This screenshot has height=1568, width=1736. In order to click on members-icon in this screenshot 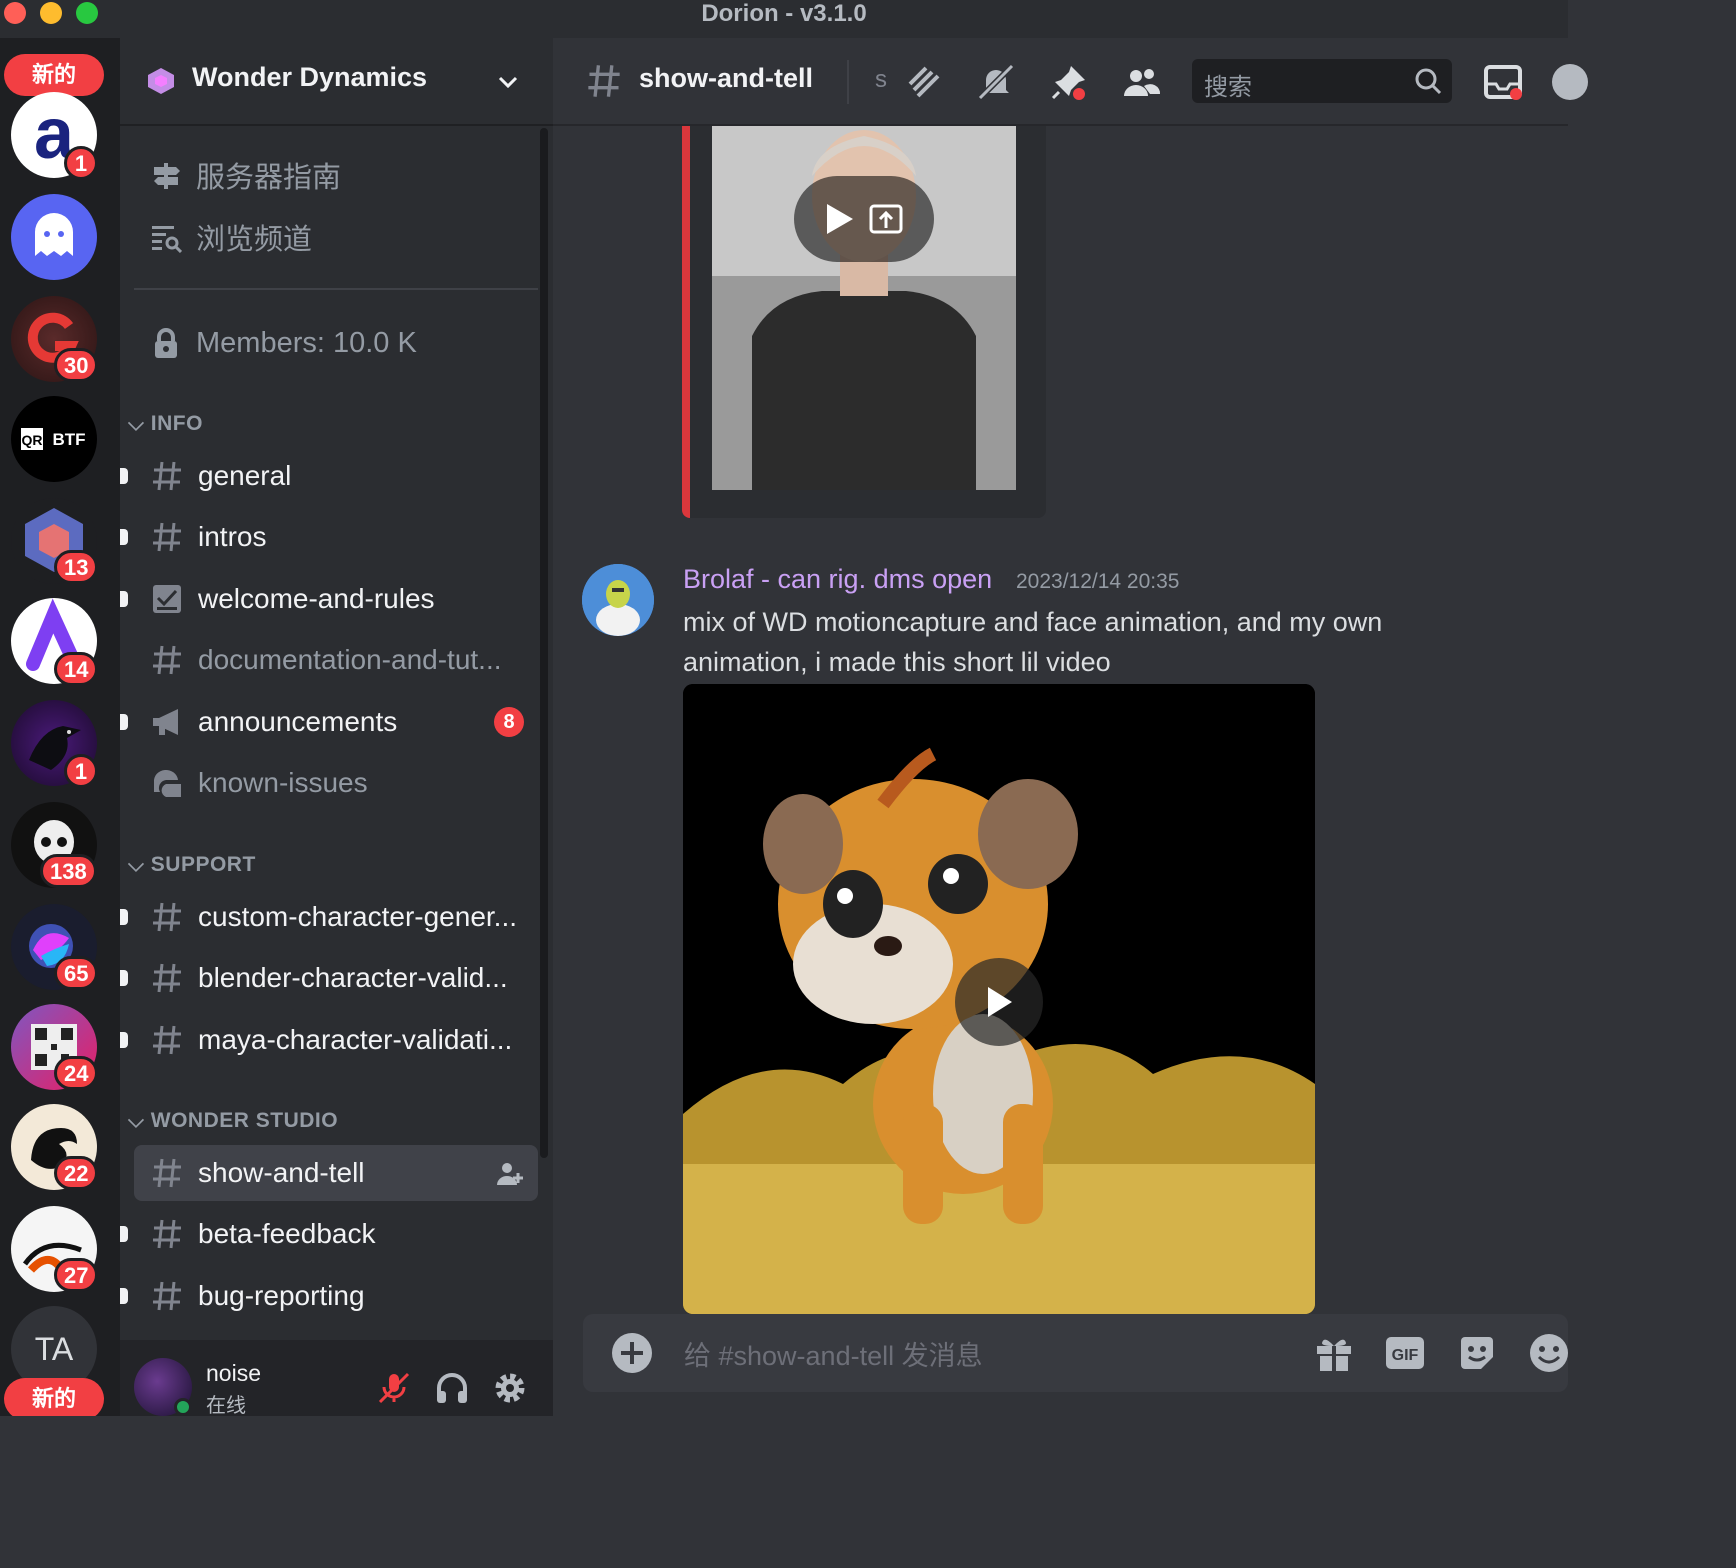, I will do `click(1142, 82)`.